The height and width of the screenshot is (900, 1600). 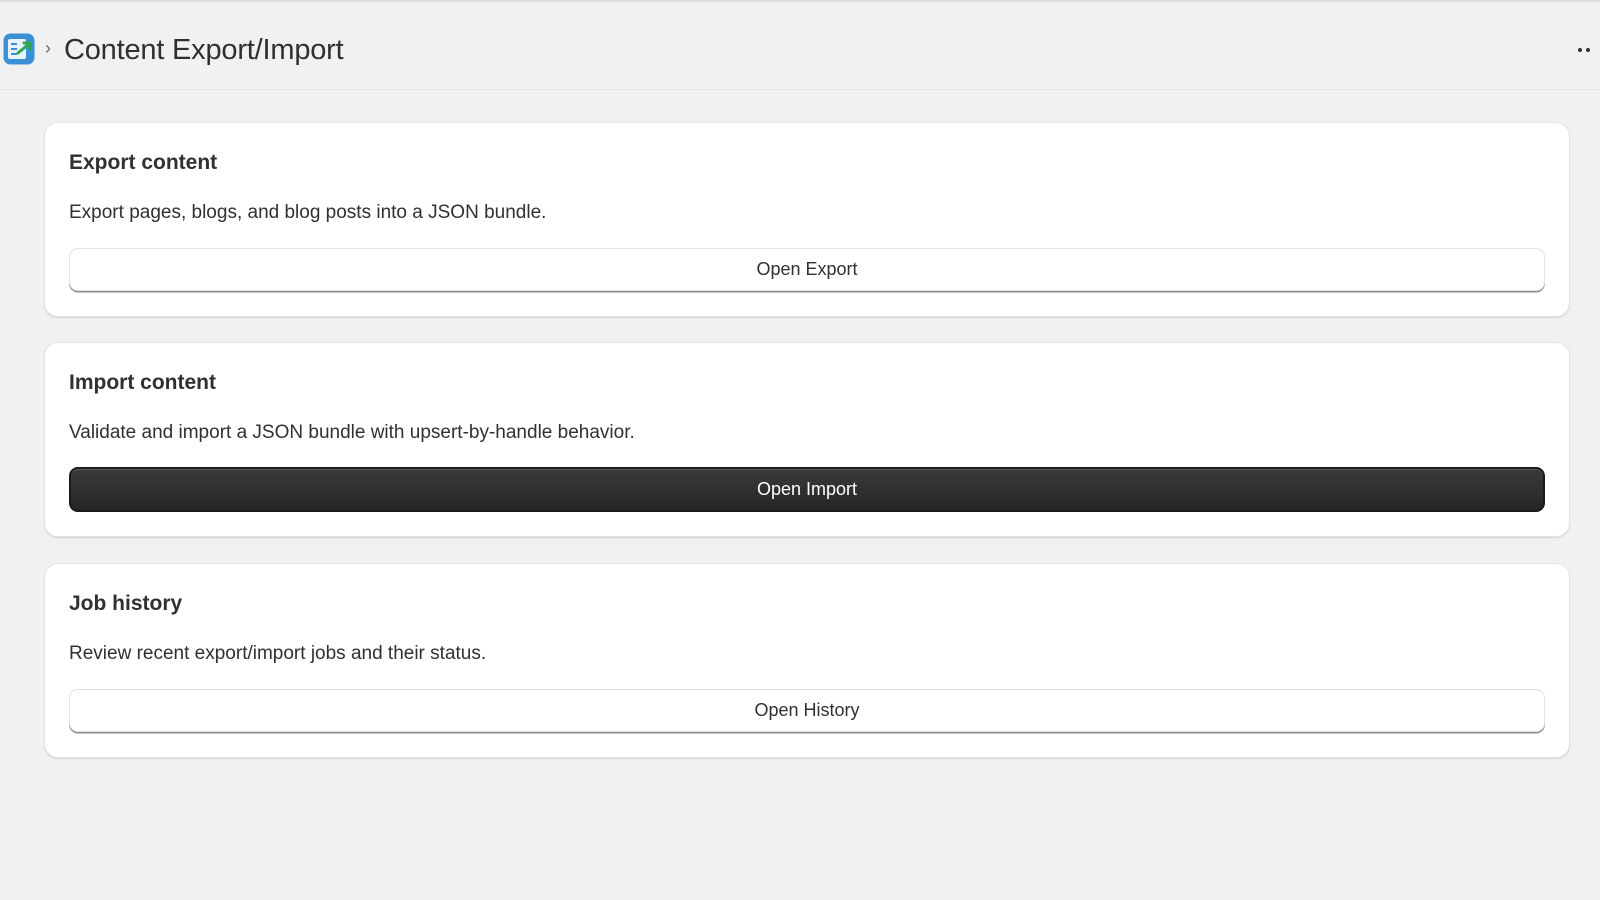 I want to click on more-actions-button, so click(x=1588, y=50).